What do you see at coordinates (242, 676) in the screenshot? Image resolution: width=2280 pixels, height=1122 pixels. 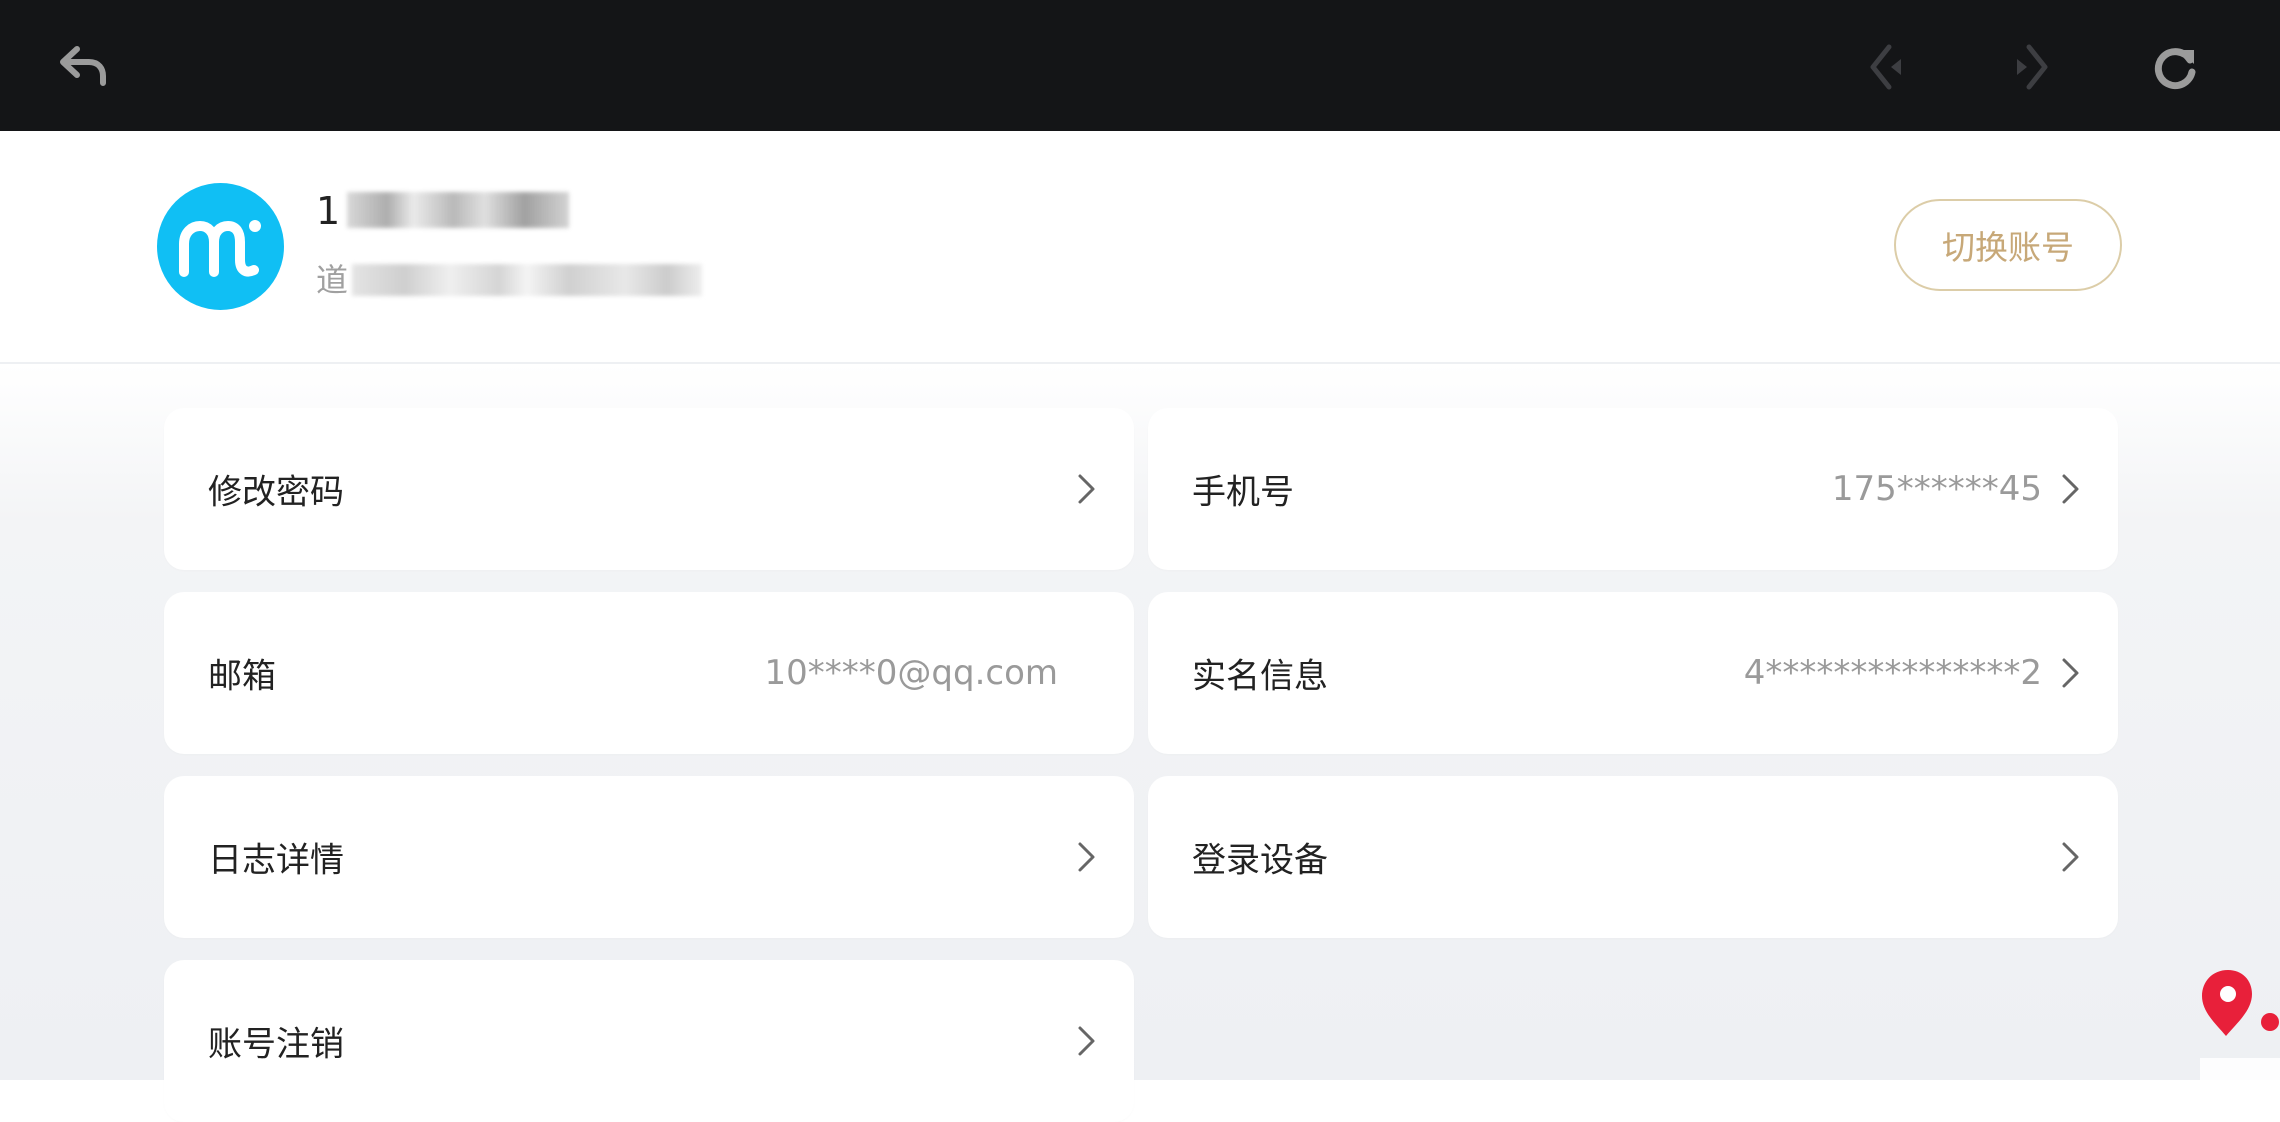 I see `email-label: 邮箱` at bounding box center [242, 676].